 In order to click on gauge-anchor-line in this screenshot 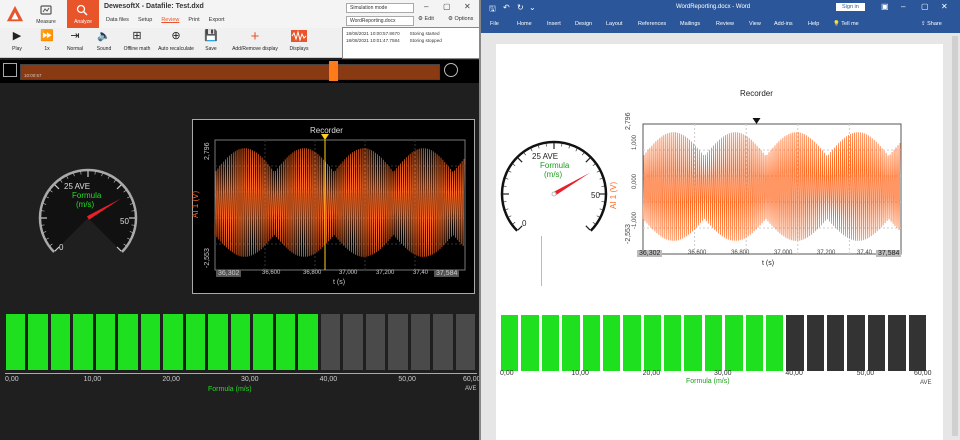, I will do `click(541, 261)`.